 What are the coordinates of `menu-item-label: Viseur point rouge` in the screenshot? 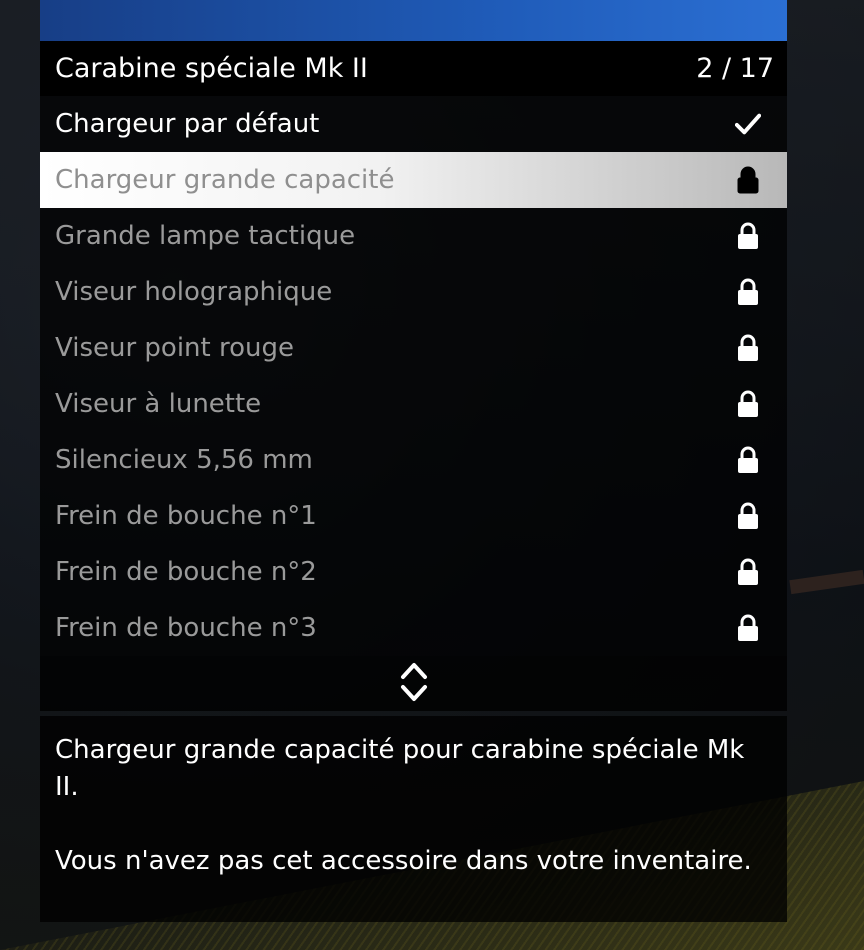 It's located at (174, 348).